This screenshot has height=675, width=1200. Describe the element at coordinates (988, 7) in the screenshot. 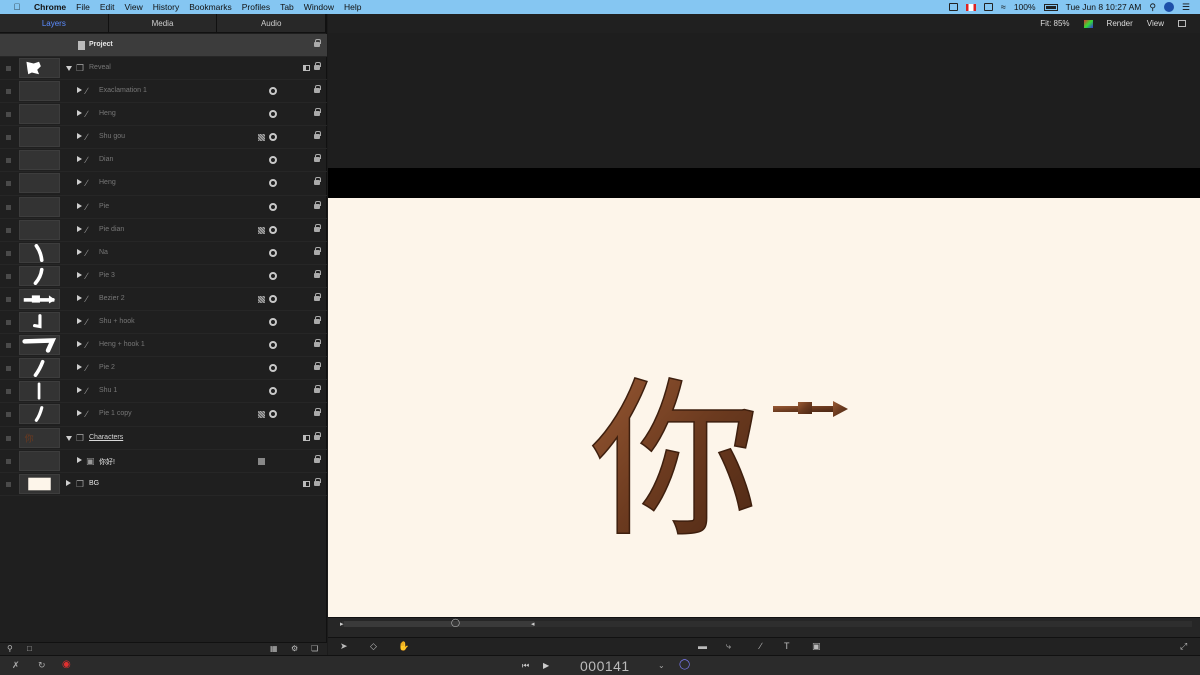

I see `screen-mirror-icon` at that location.